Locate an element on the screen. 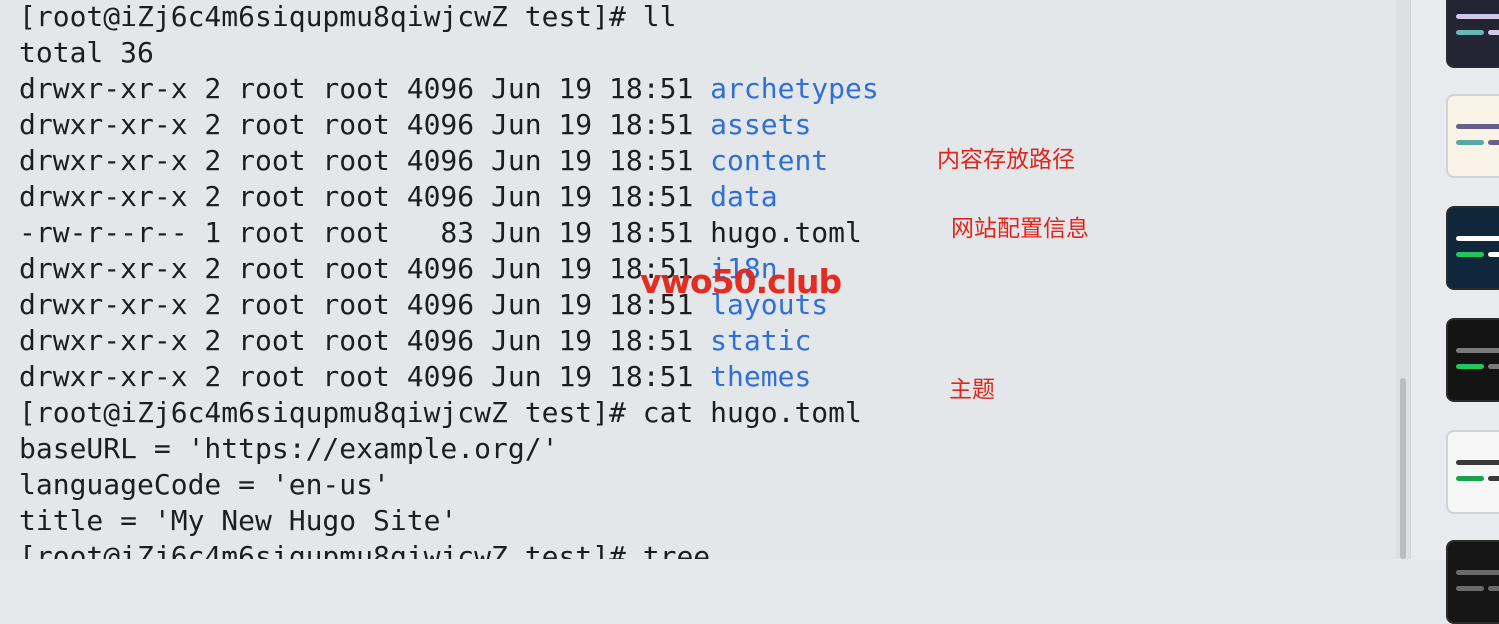 This screenshot has width=1499, height=624. terminal-text: total 36 is located at coordinates (86, 52).